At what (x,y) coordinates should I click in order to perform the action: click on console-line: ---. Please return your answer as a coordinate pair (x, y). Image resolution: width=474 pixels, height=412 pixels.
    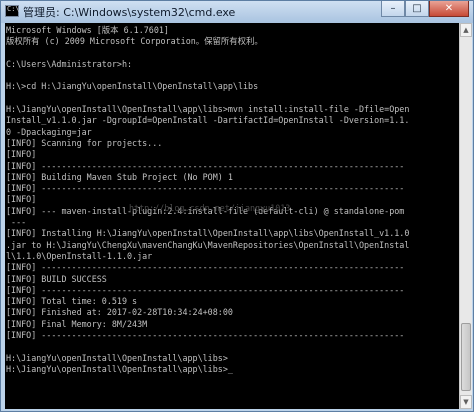
    Looking at the image, I should click on (16, 222).